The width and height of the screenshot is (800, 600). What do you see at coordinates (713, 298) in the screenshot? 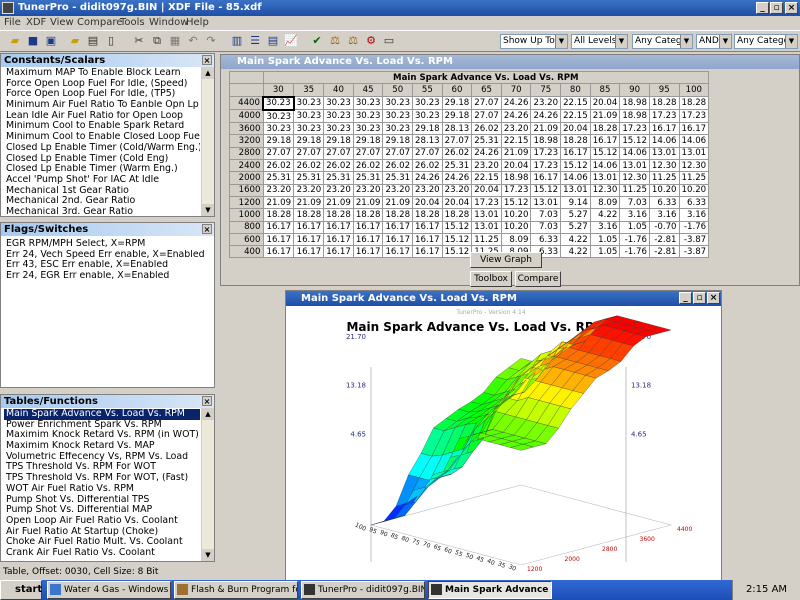
I see `graph-close-button: ×` at bounding box center [713, 298].